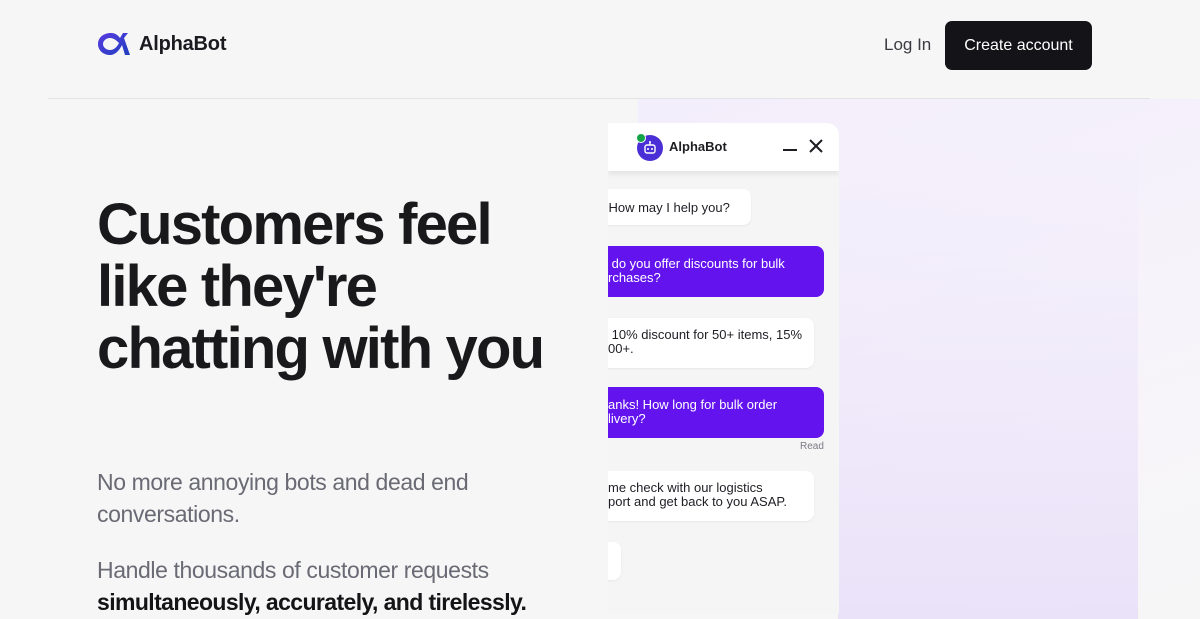 This screenshot has width=1200, height=619. Describe the element at coordinates (685, 487) in the screenshot. I see `message-text: me check with our logistics` at that location.